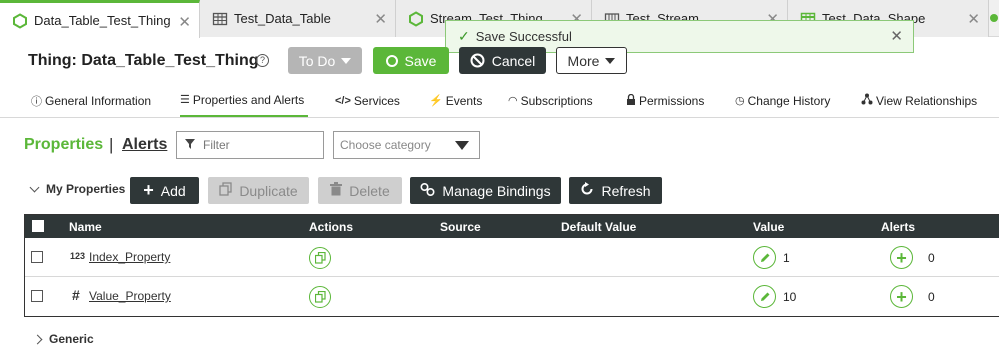 The width and height of the screenshot is (999, 361). I want to click on filter-icon, so click(190, 145).